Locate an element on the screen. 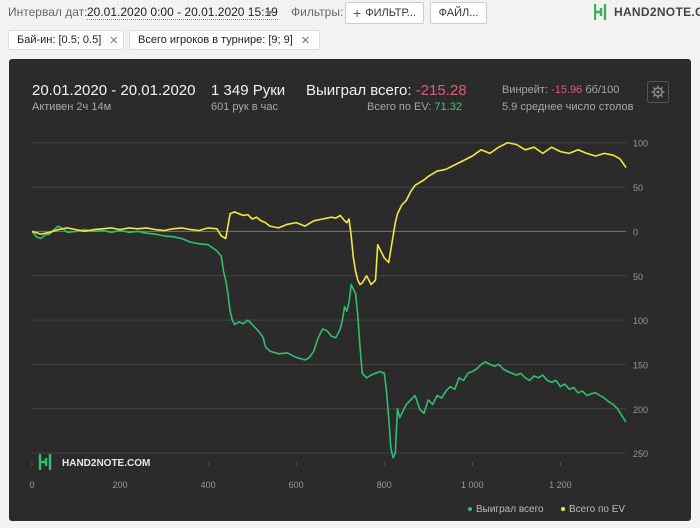  stats-winrate: Винрейт: -15.96 бб/100 is located at coordinates (560, 90).